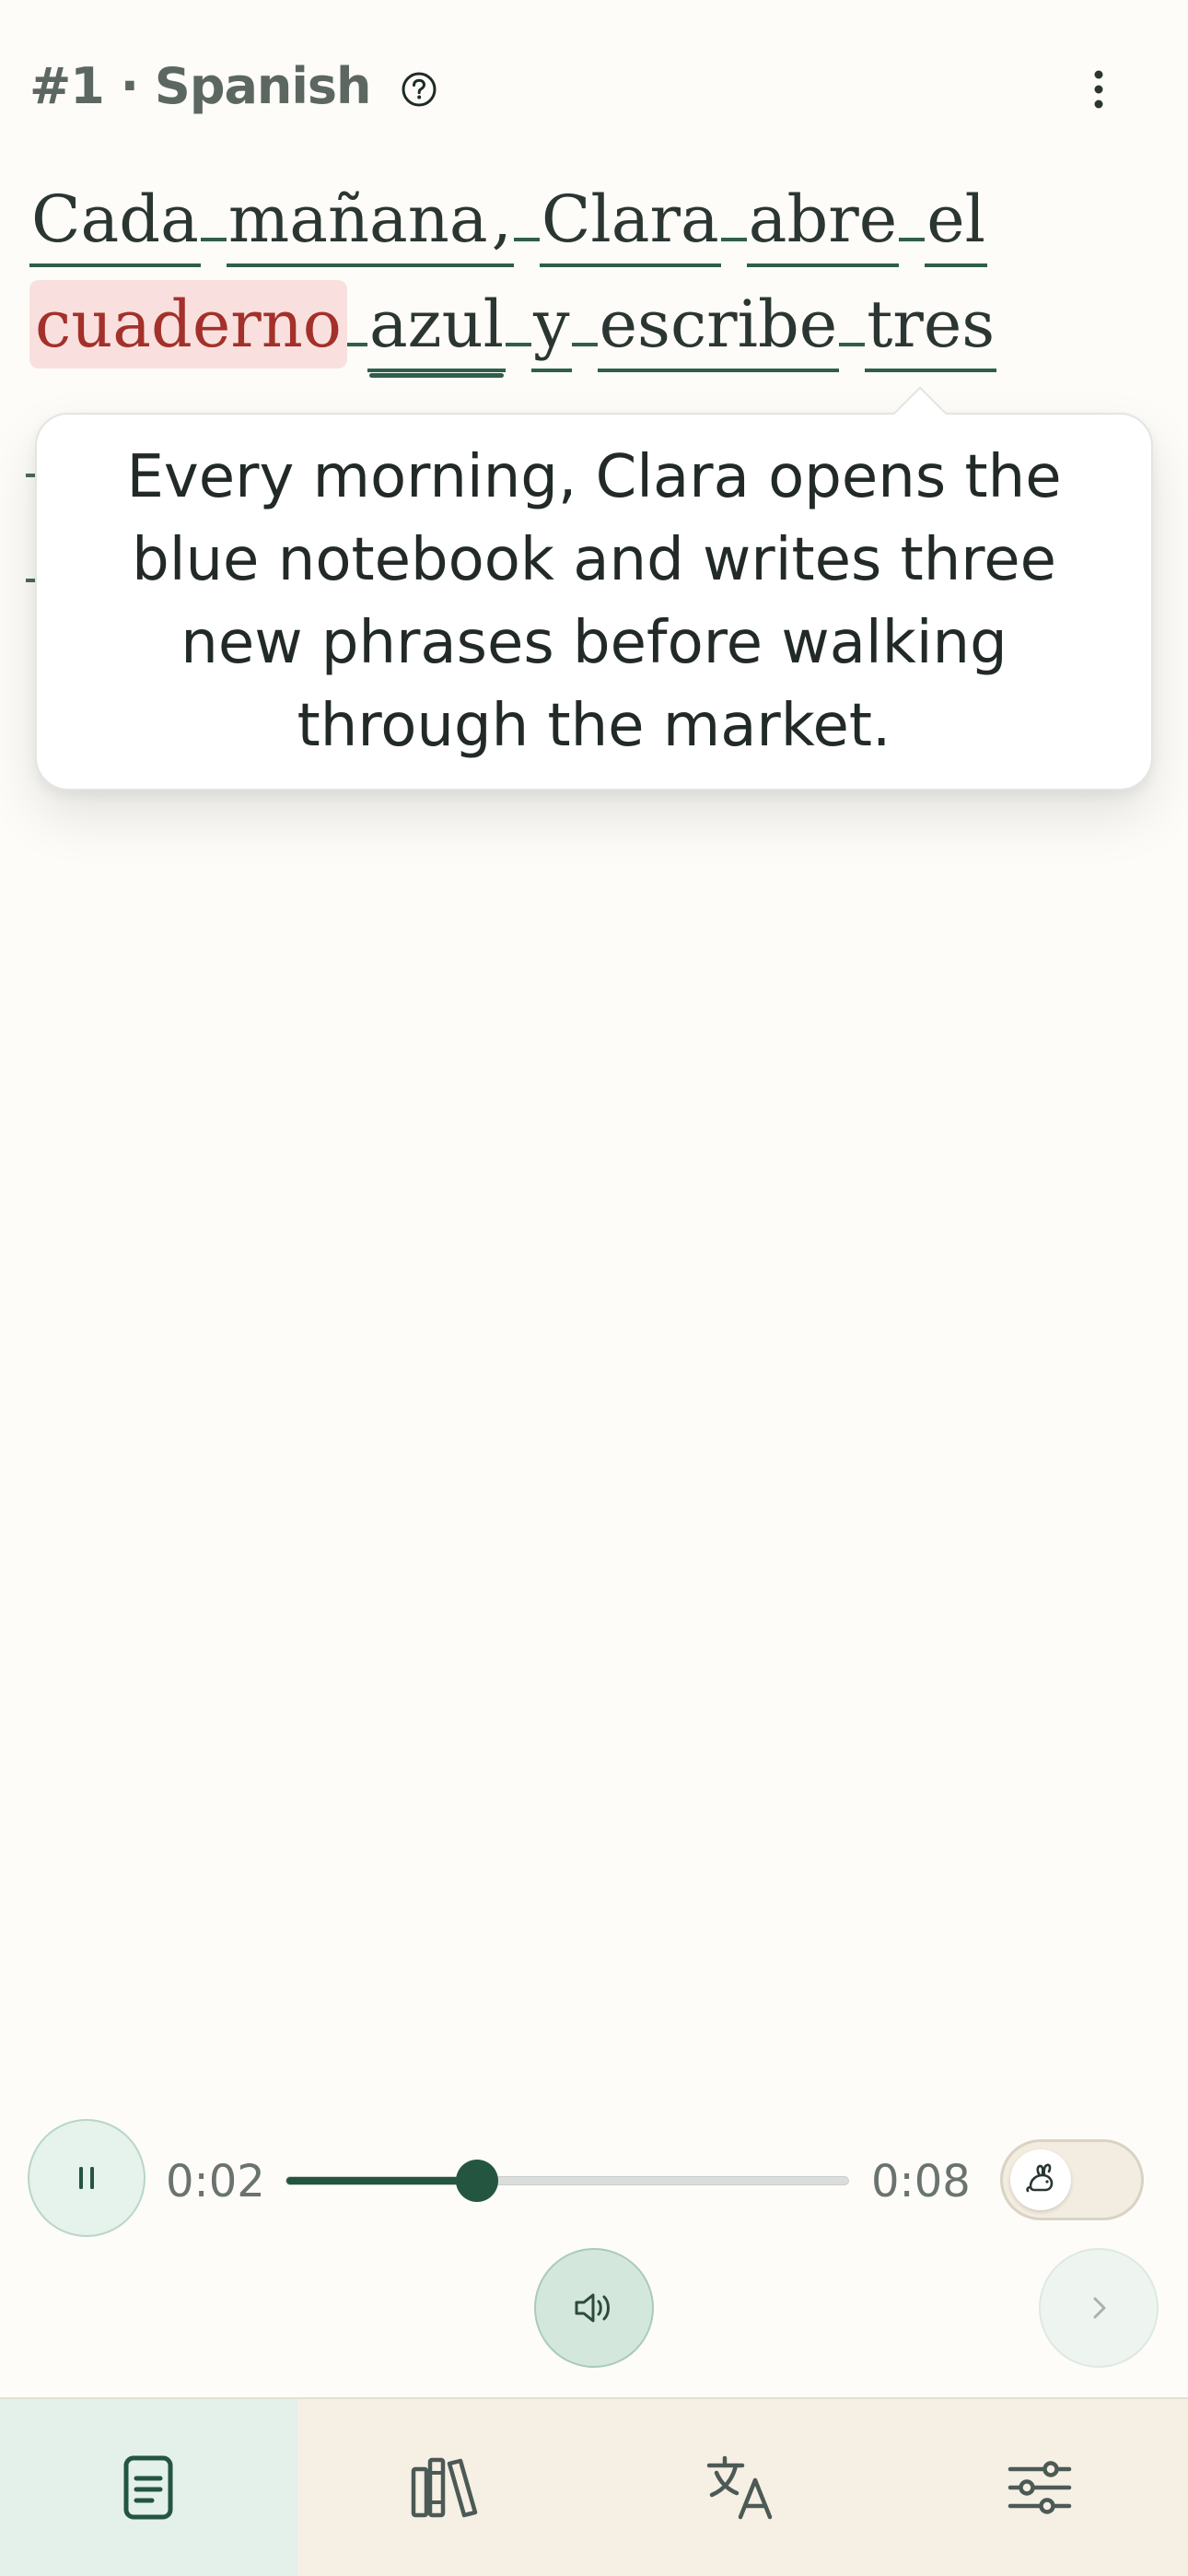 The image size is (1188, 2576). I want to click on translate-icon, so click(740, 2487).